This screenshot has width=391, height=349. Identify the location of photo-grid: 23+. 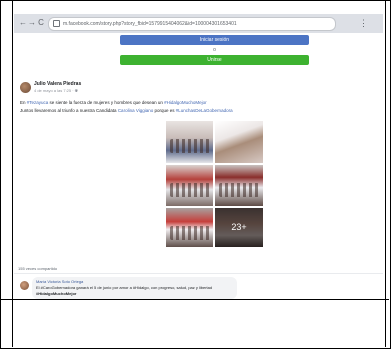
(214, 184).